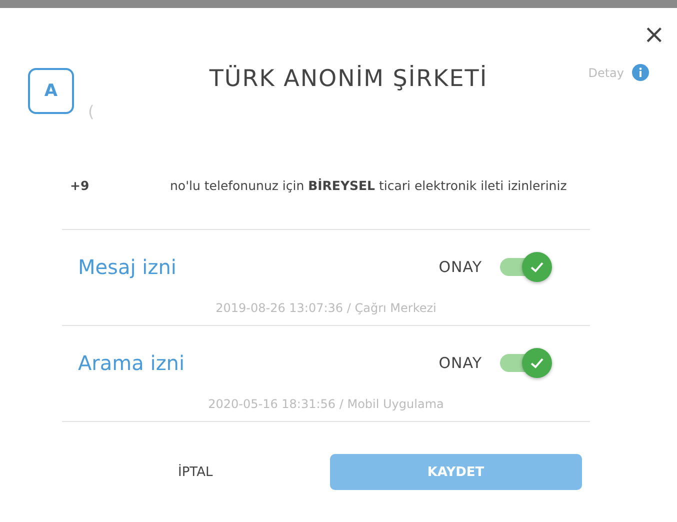 This screenshot has height=522, width=677. I want to click on permission-timestamp: 2019-08-26 13:07:36 / Çağrı Merkezi, so click(326, 308).